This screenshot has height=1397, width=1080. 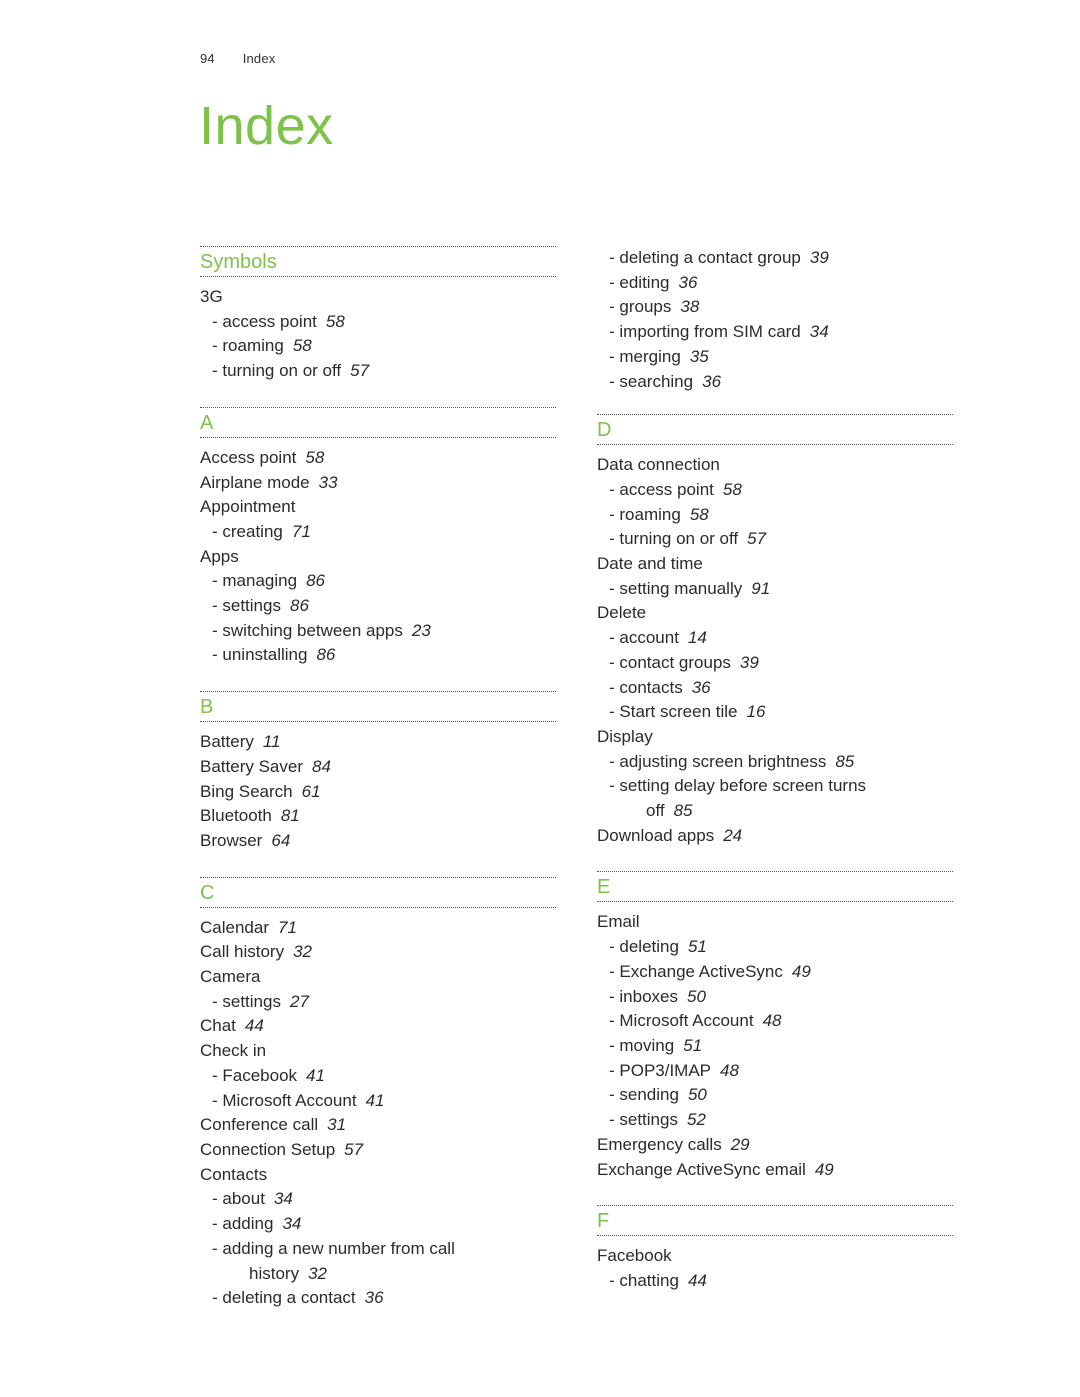 What do you see at coordinates (732, 835) in the screenshot?
I see `index-entry-page-link: 24` at bounding box center [732, 835].